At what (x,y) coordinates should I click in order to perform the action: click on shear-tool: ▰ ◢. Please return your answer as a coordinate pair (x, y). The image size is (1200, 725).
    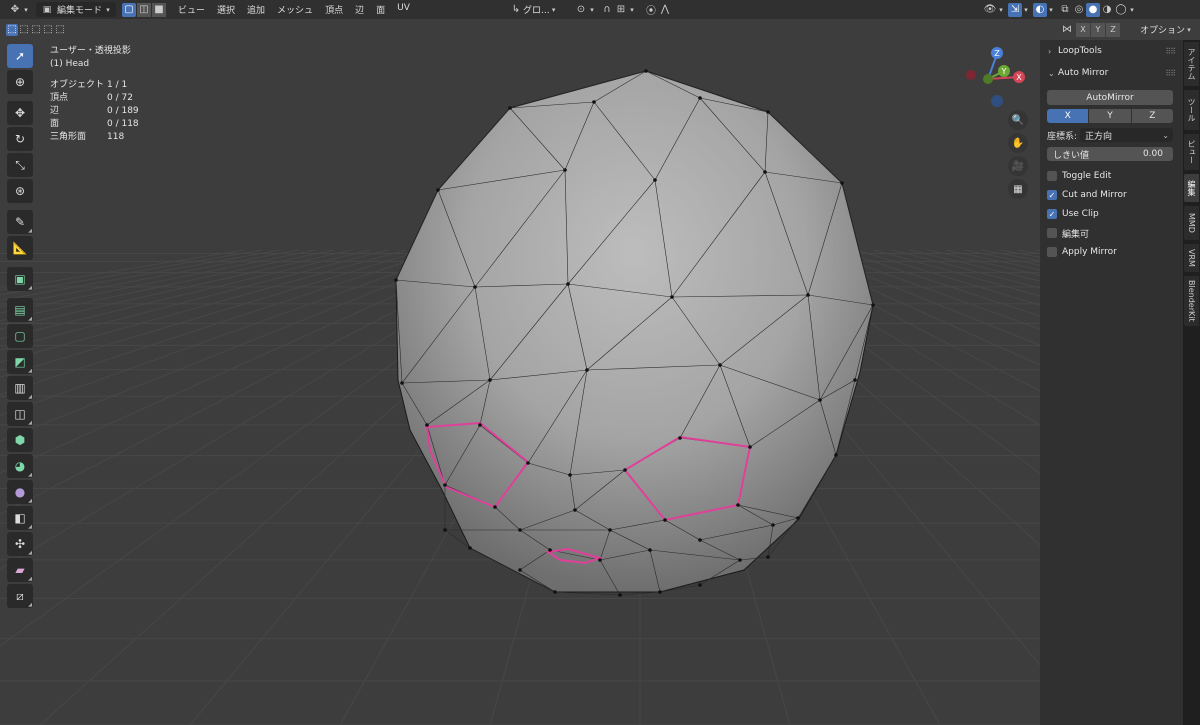
    Looking at the image, I should click on (20, 570).